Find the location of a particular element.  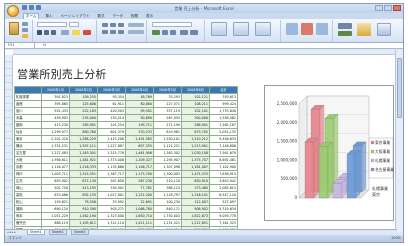

table-cell: 5,051,135 is located at coordinates (223, 132).